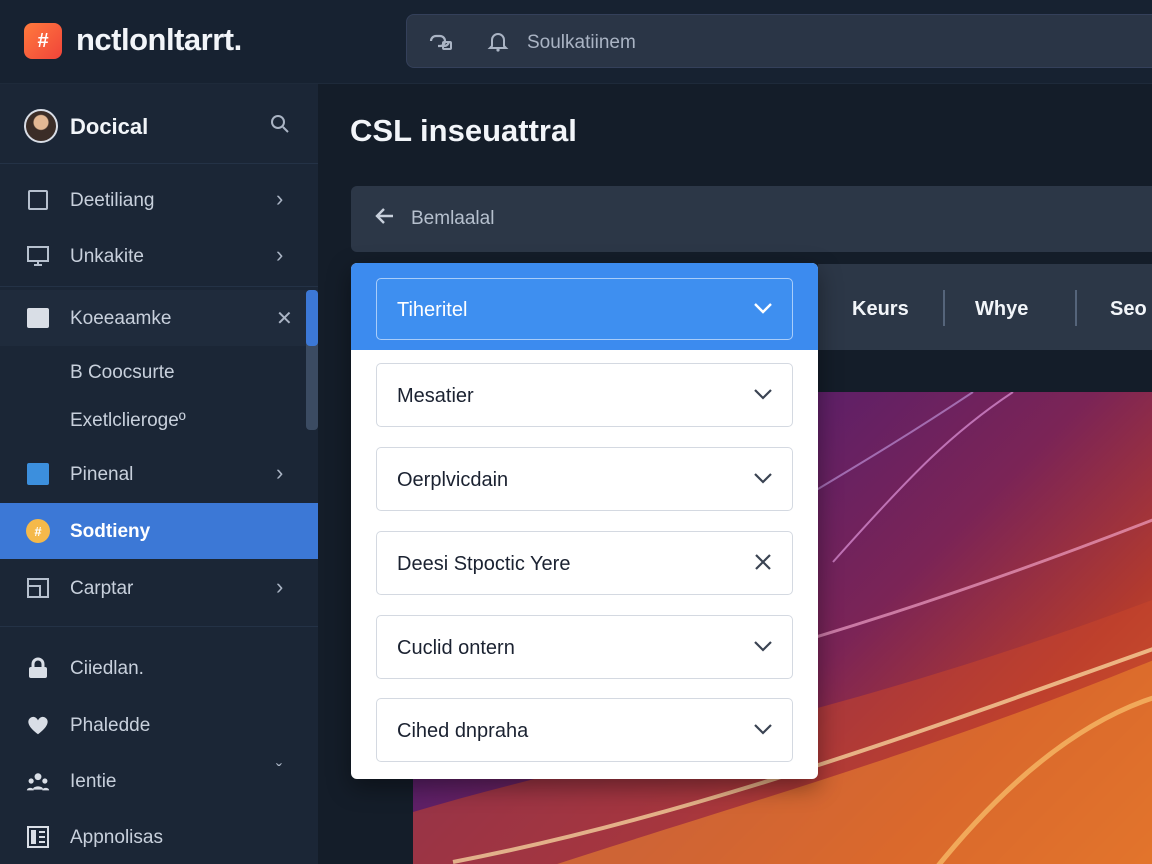  Describe the element at coordinates (38, 474) in the screenshot. I see `folder-icon` at that location.